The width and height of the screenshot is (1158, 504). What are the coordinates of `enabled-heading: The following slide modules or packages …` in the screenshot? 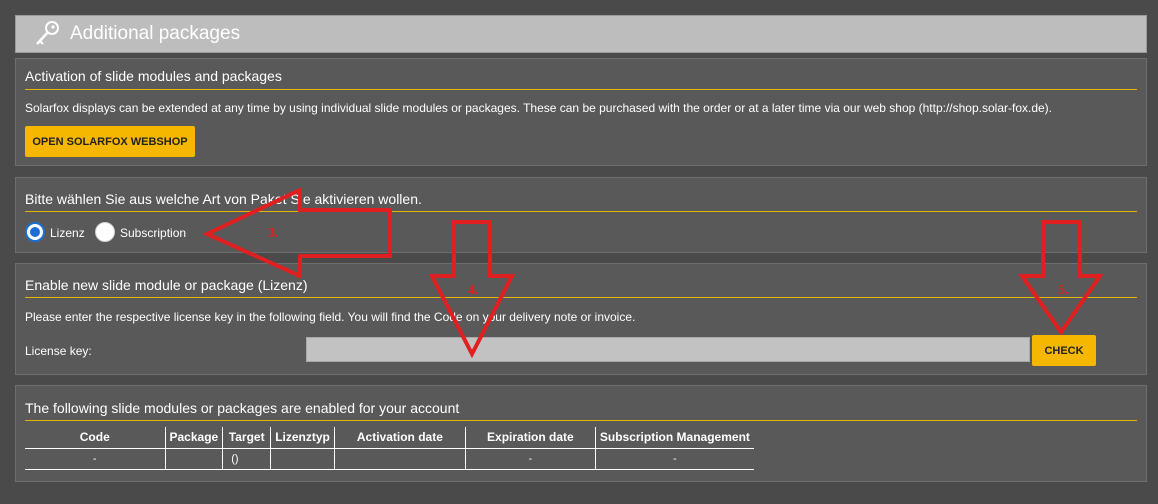 It's located at (242, 408).